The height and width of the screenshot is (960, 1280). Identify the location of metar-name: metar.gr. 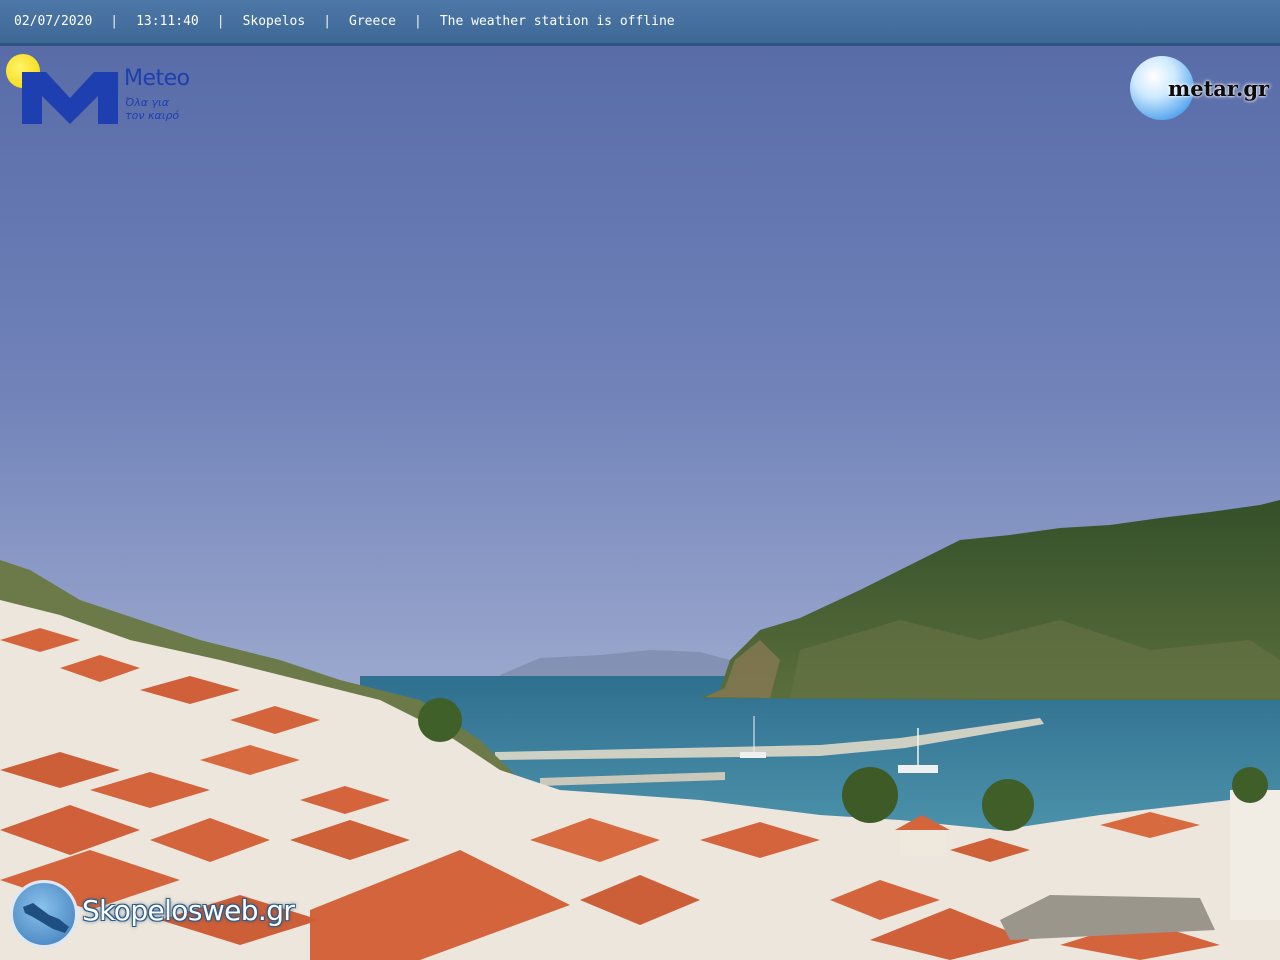
(1219, 88).